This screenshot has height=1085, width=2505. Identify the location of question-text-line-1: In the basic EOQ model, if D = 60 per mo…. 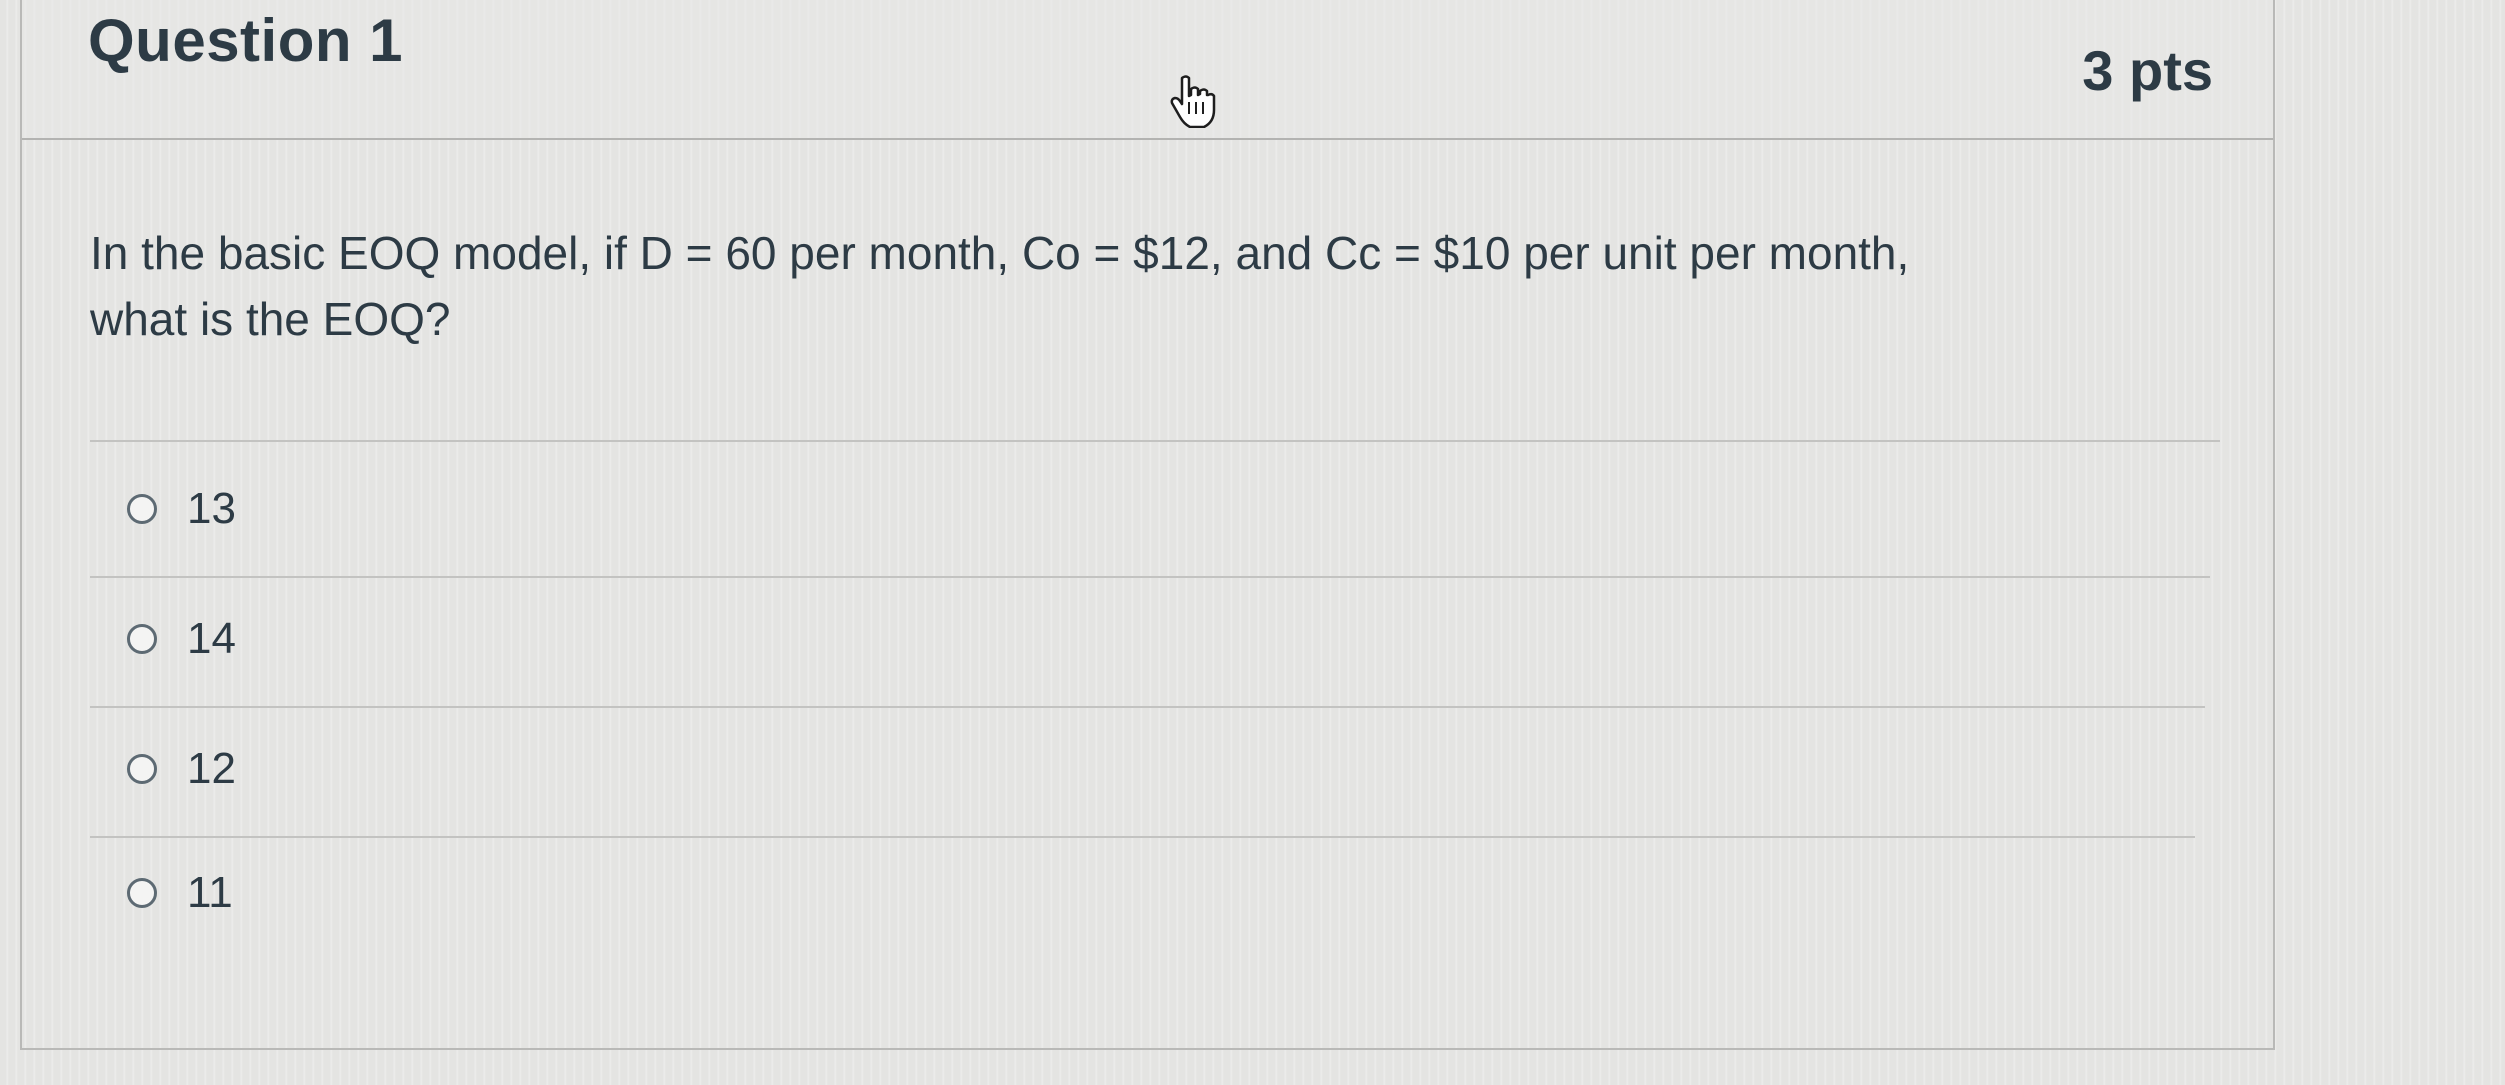
(1000, 253).